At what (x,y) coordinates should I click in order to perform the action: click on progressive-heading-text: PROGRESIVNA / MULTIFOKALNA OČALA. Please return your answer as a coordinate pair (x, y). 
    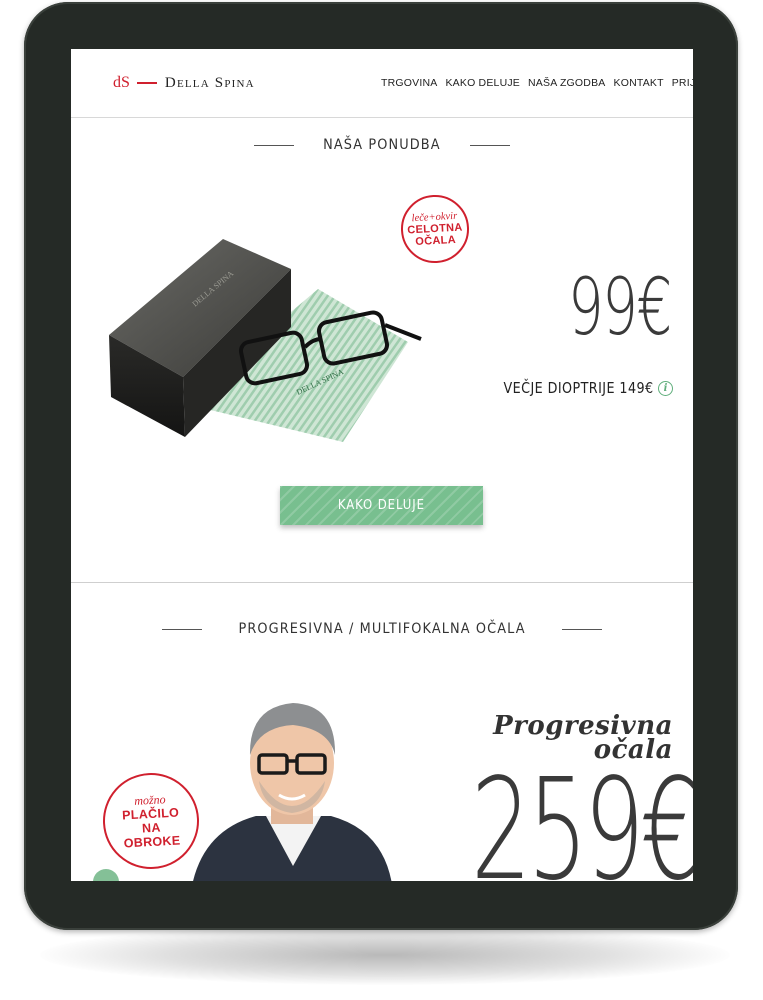
    Looking at the image, I should click on (382, 629).